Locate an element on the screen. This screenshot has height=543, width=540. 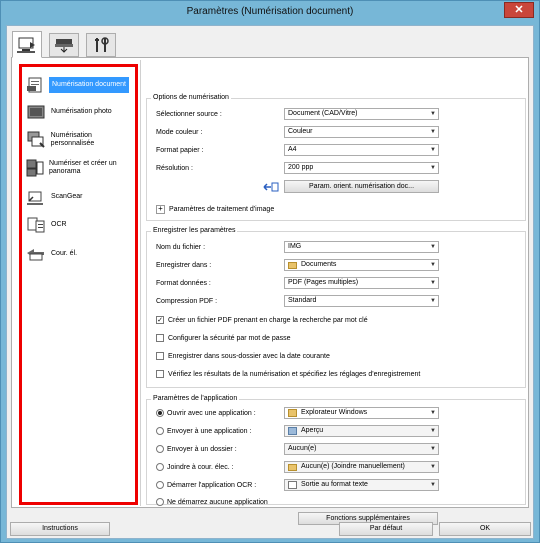
filename-input: IMG ▼ is located at coordinates (361, 247).